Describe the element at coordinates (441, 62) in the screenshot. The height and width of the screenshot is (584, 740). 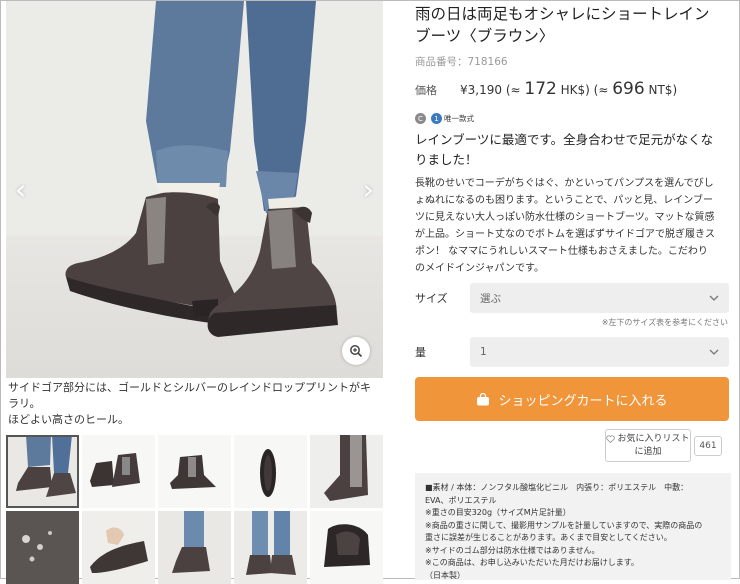
I see `sku-label: 商品番号：` at that location.